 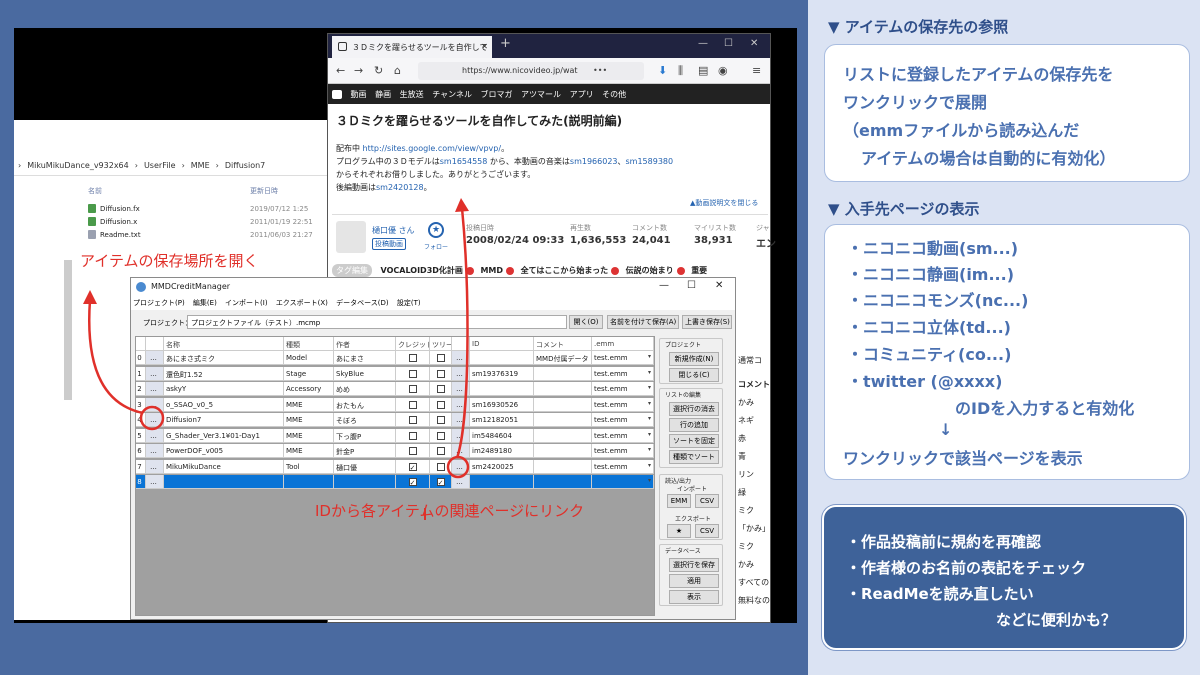 I want to click on arrow-to-browser, so click(x=462, y=333).